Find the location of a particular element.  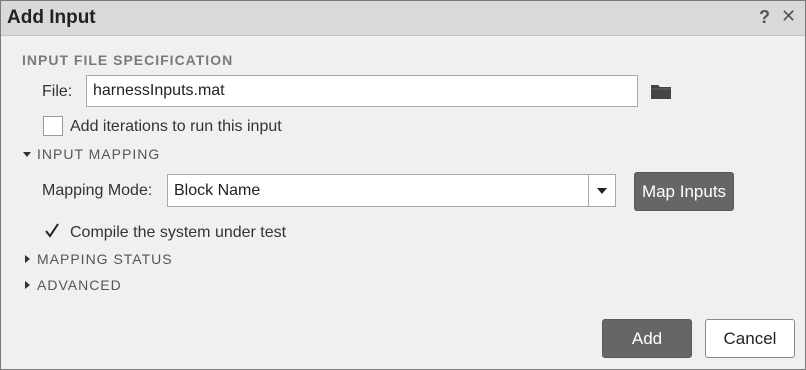

input-mapping-heading: INPUT MAPPING is located at coordinates (99, 154).